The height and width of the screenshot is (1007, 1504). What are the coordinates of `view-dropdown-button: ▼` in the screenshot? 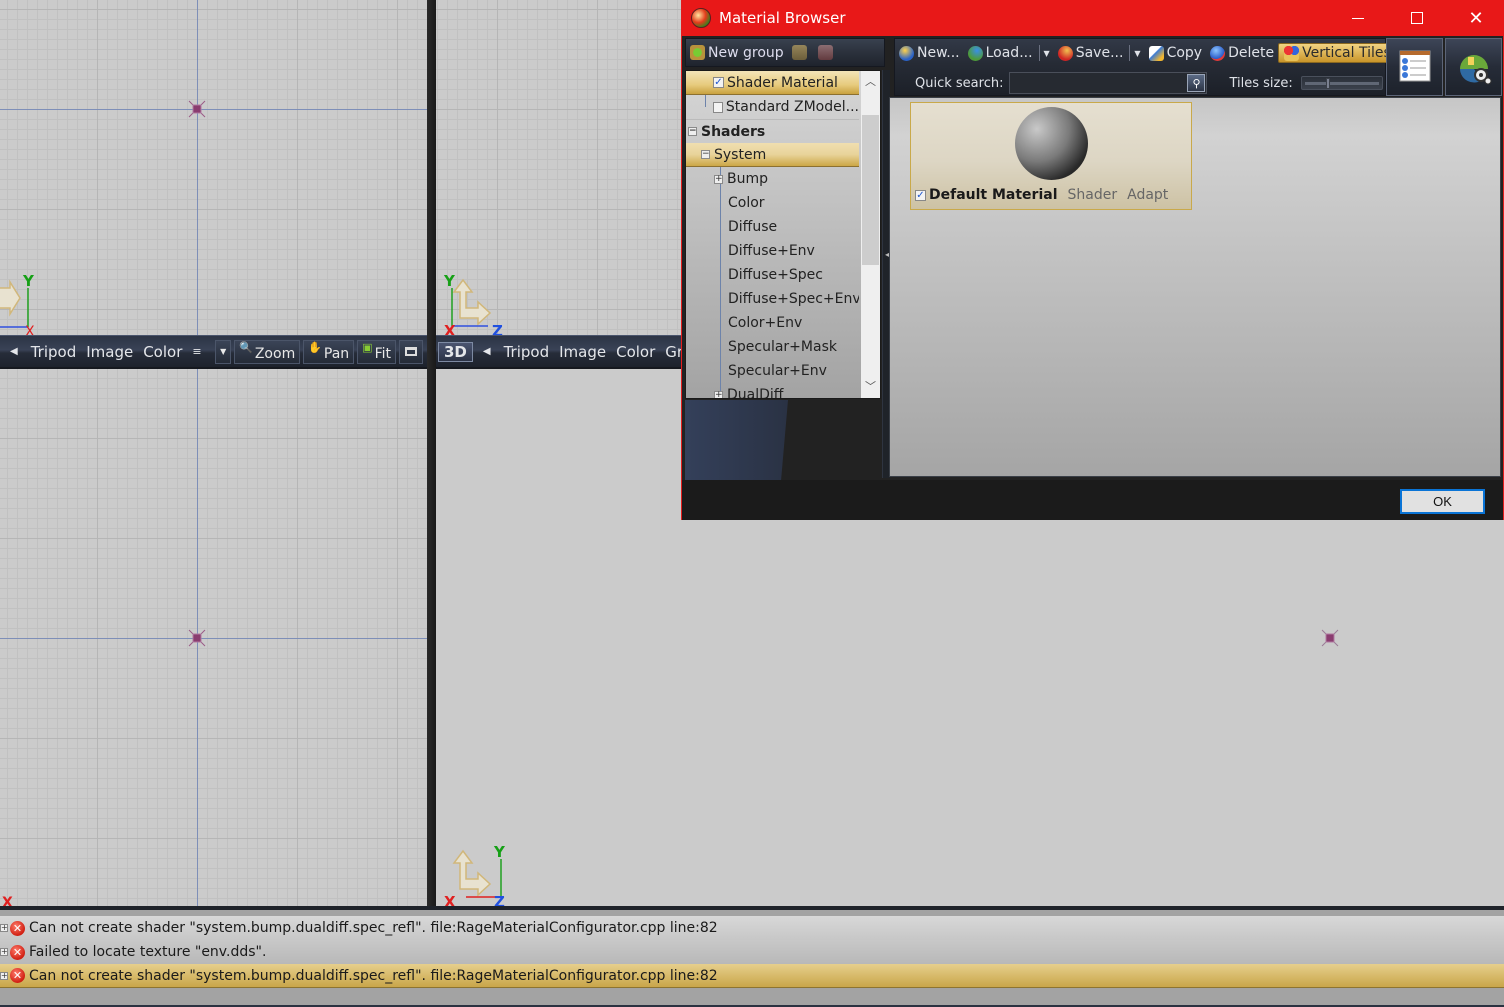 It's located at (223, 351).